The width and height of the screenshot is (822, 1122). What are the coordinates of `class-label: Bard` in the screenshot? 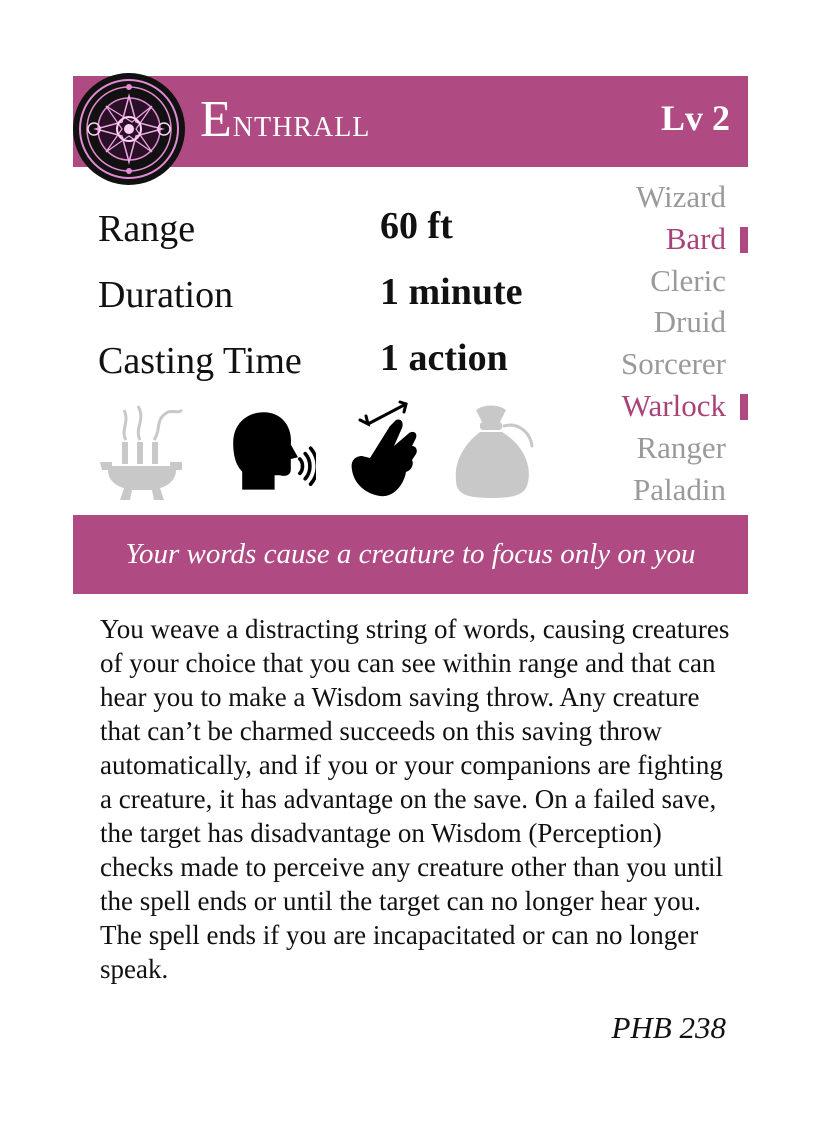 It's located at (695, 238).